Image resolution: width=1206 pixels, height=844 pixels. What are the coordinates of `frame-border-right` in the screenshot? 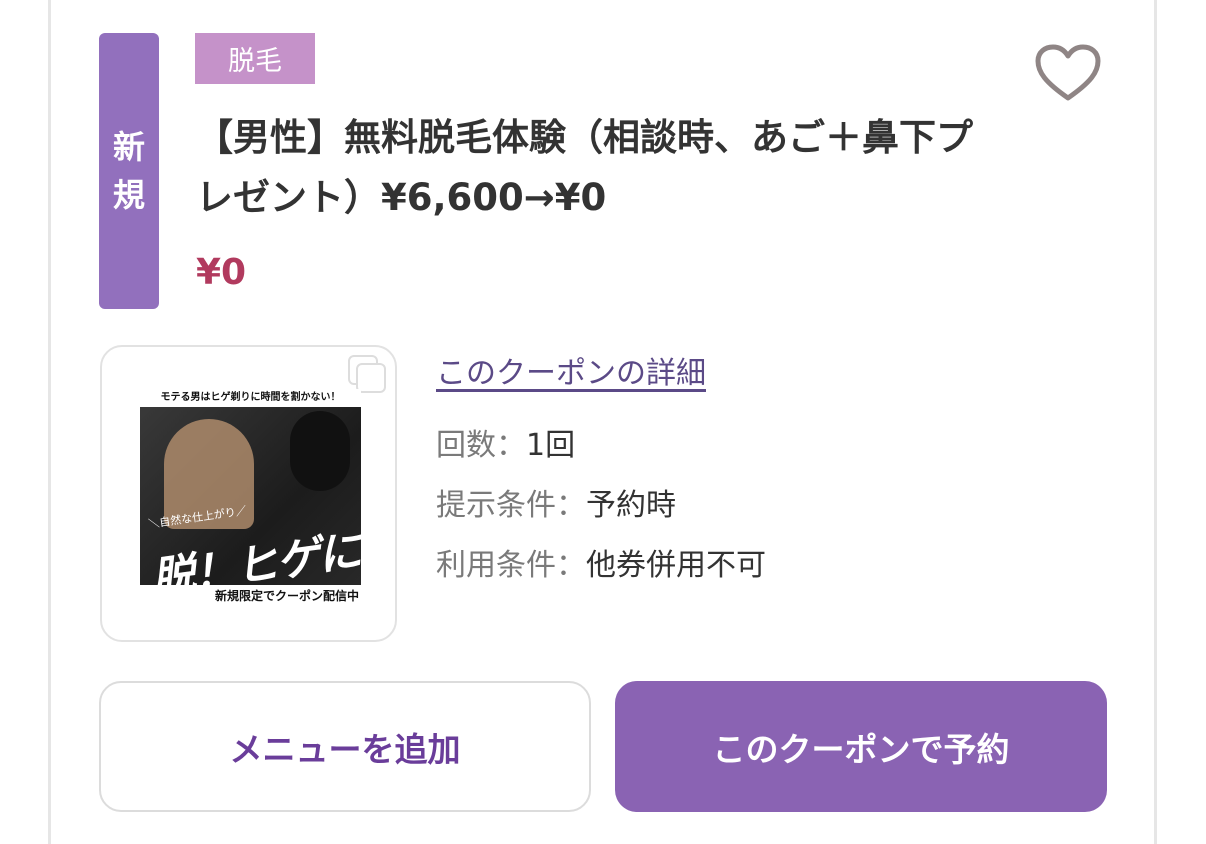 It's located at (1155, 422).